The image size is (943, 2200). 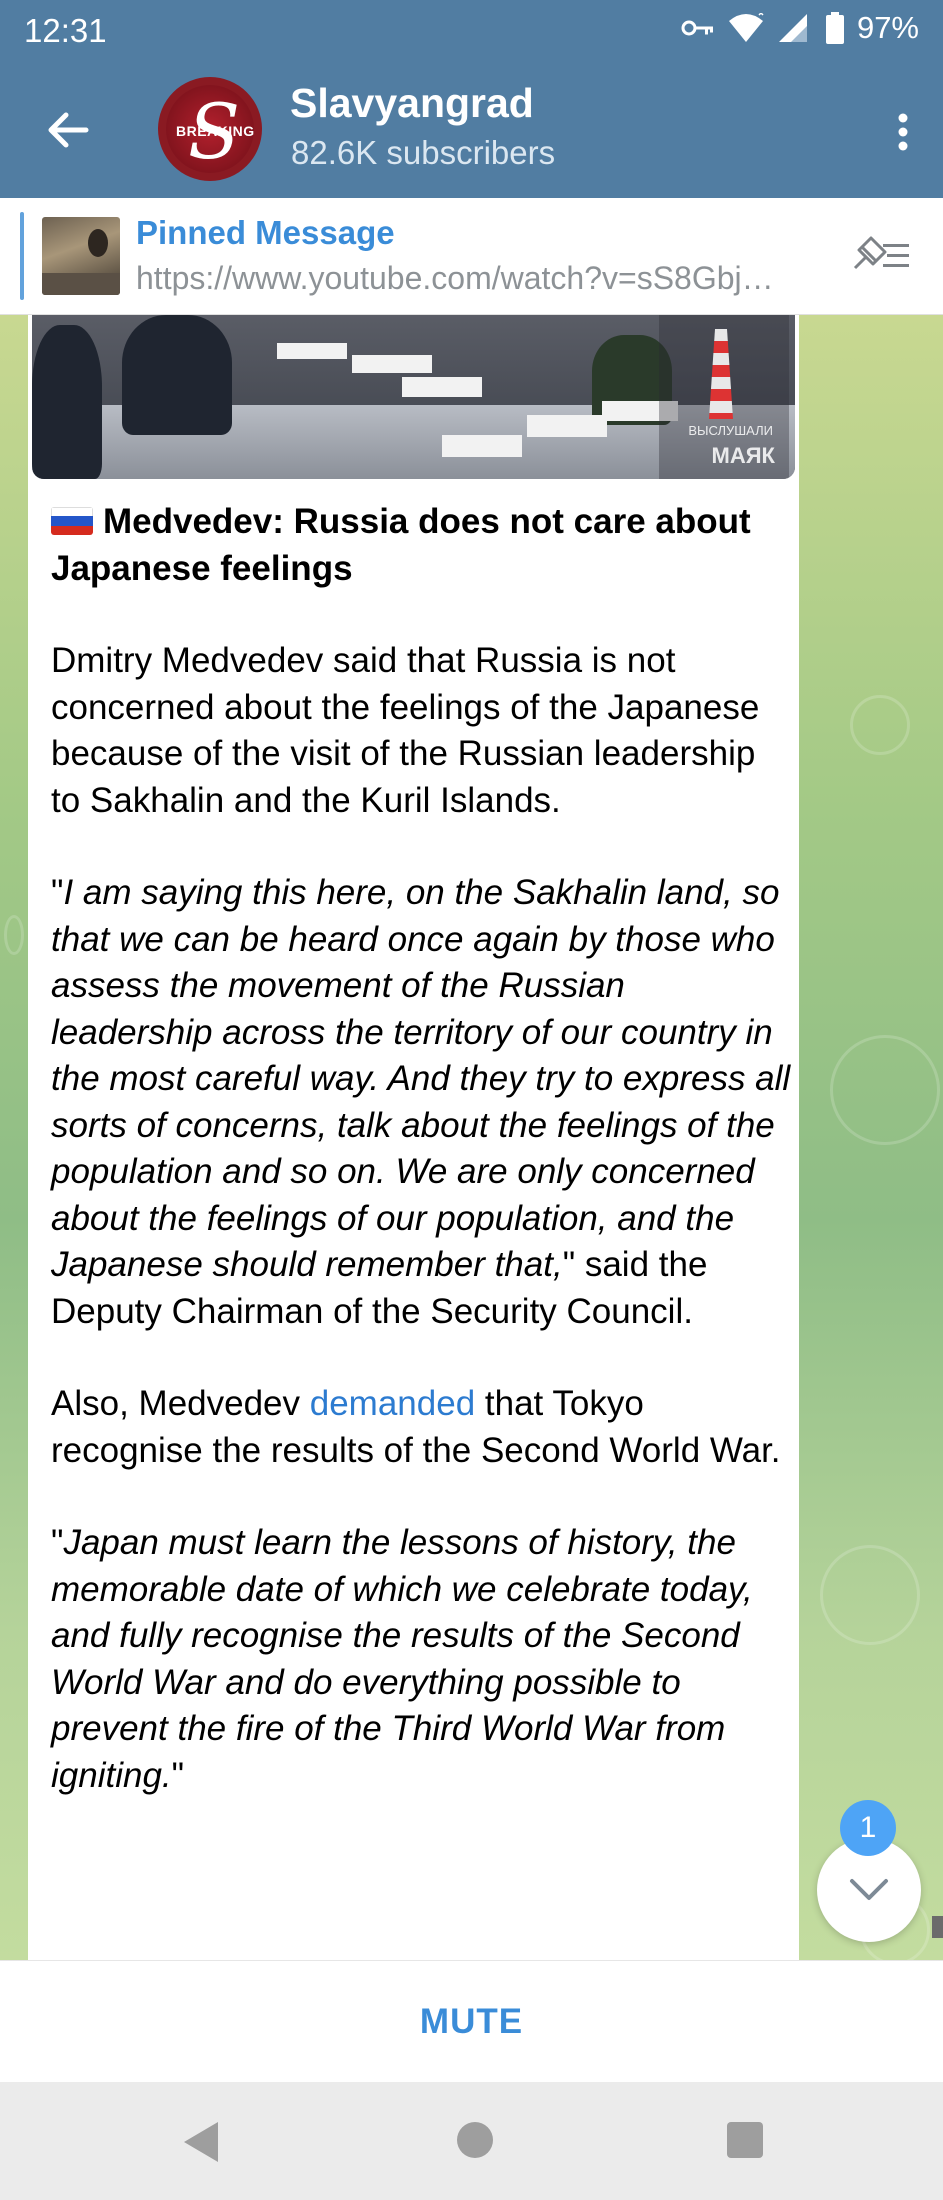 I want to click on arrow-left-icon, so click(x=68, y=130).